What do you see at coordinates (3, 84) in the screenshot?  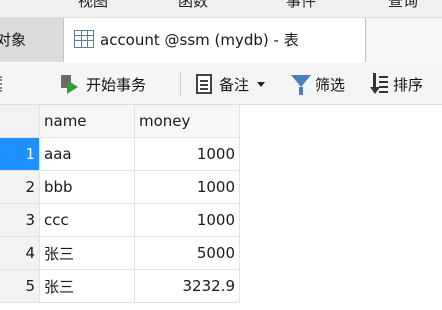 I see `toolbar-grip` at bounding box center [3, 84].